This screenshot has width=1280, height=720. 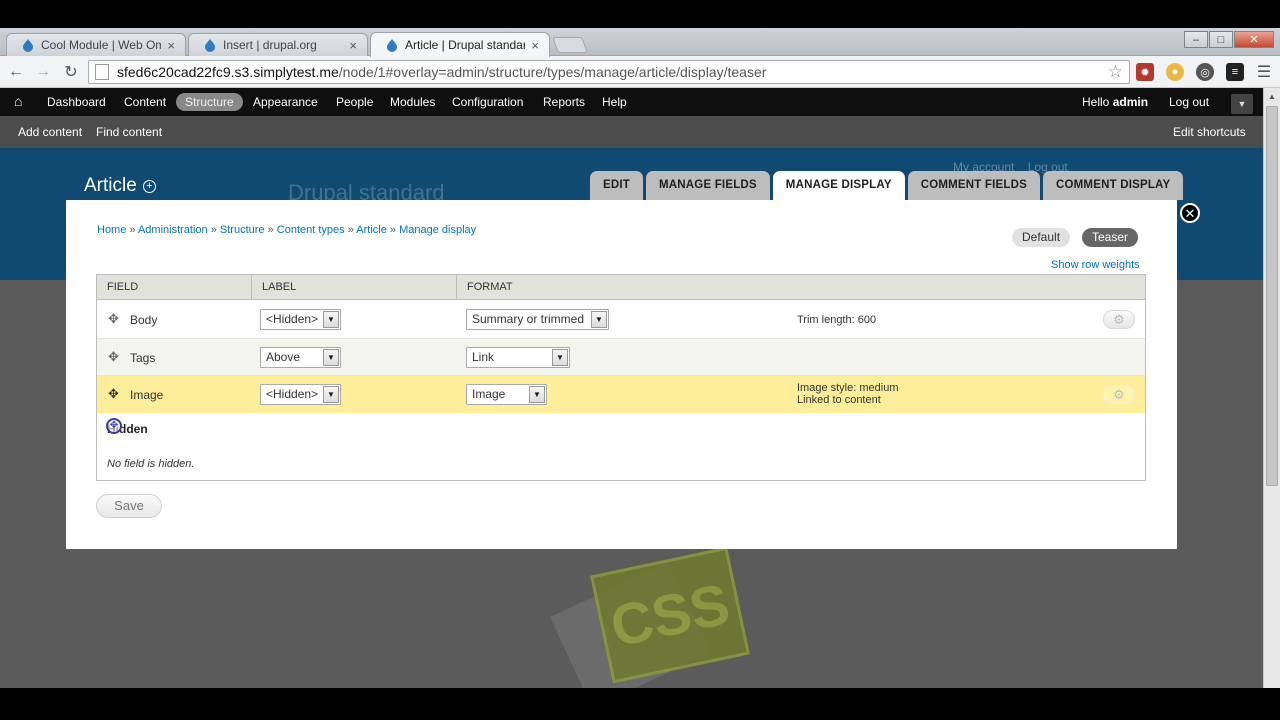 I want to click on show-row-weights-link: Show row weights, so click(x=1095, y=265).